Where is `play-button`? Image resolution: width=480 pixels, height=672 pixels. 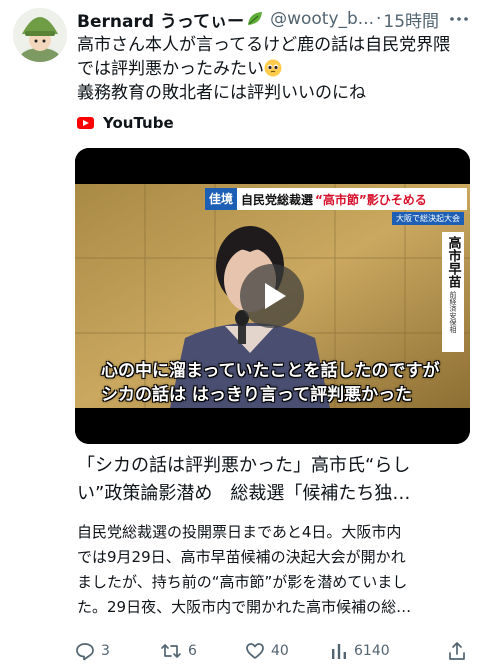 play-button is located at coordinates (272, 296).